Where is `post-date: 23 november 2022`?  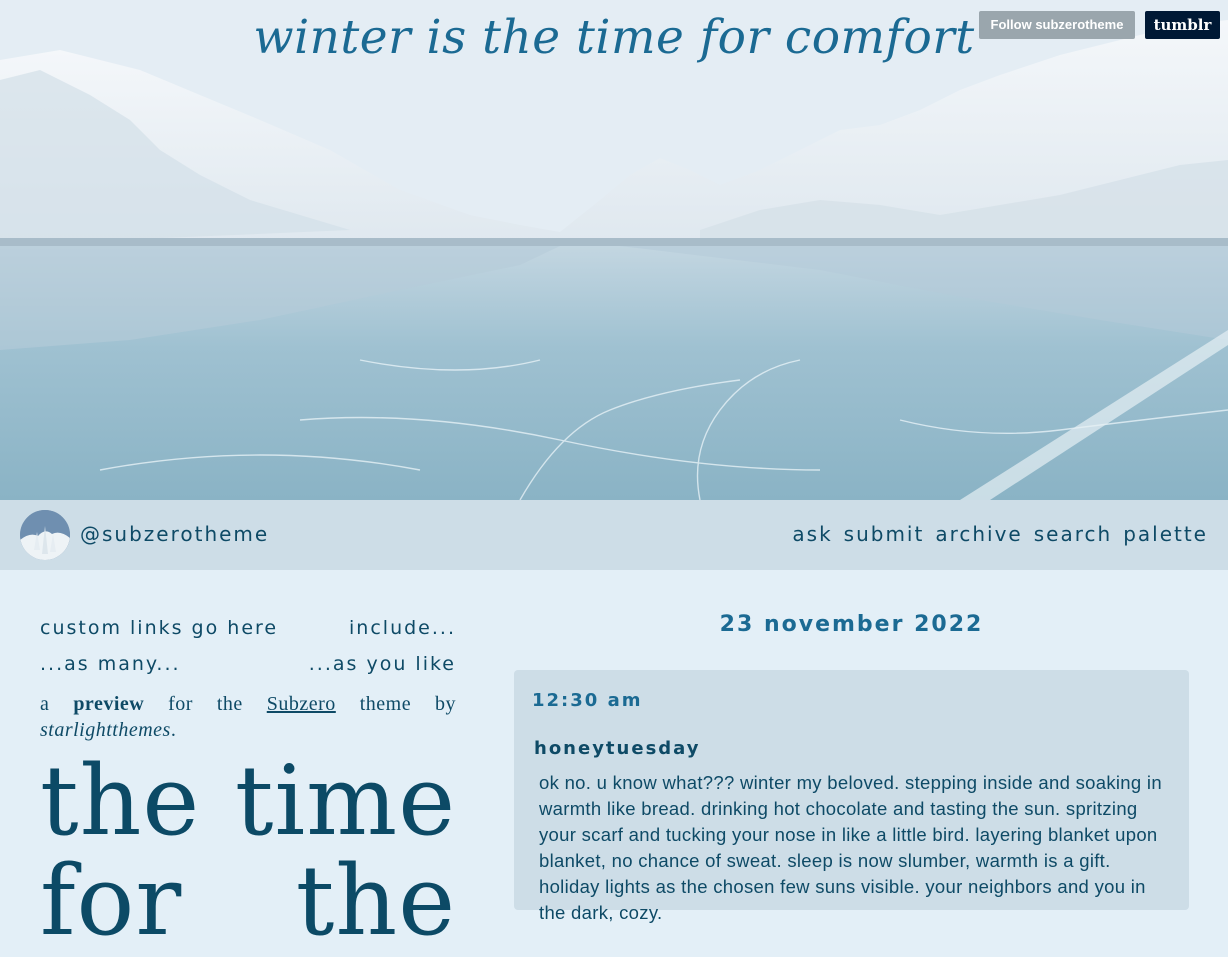
post-date: 23 november 2022 is located at coordinates (851, 624).